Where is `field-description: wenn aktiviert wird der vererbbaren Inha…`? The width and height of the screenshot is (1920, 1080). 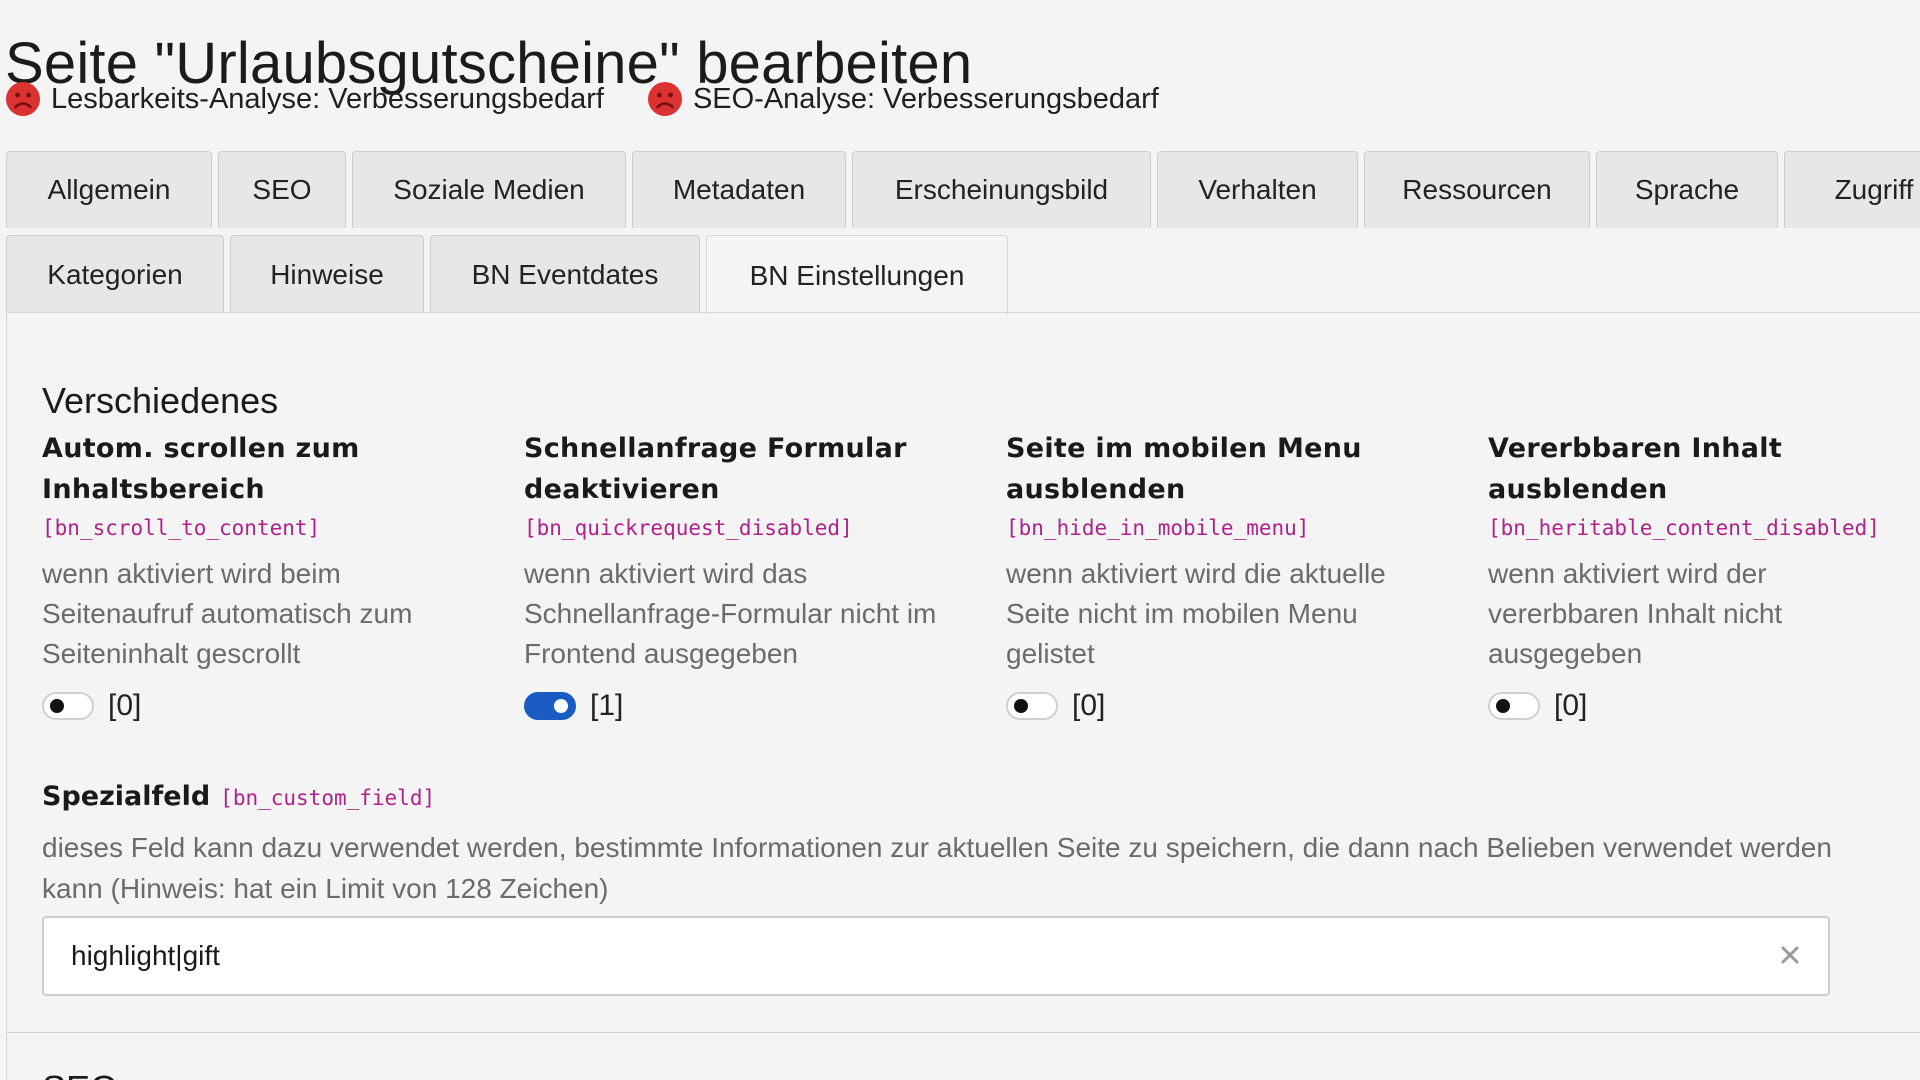
field-description: wenn aktiviert wird der vererbbaren Inha… is located at coordinates (1635, 613).